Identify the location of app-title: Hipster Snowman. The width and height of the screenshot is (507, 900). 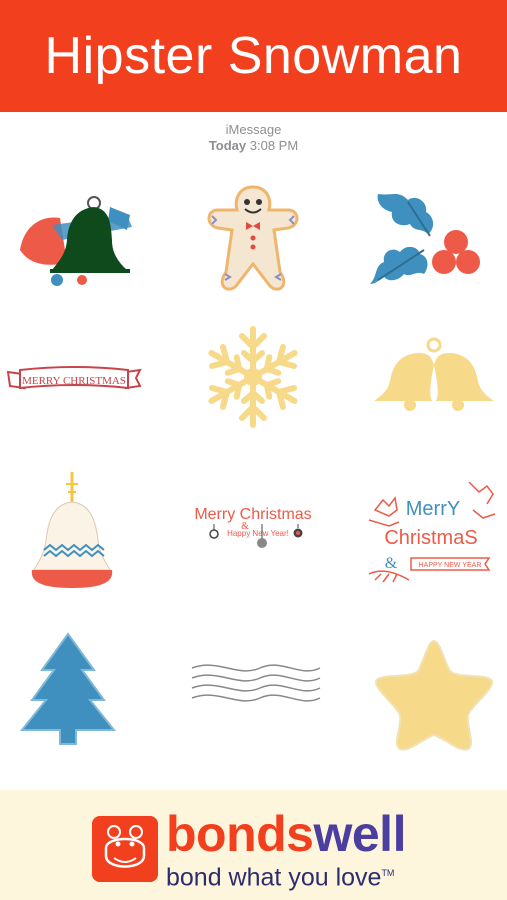
(253, 56).